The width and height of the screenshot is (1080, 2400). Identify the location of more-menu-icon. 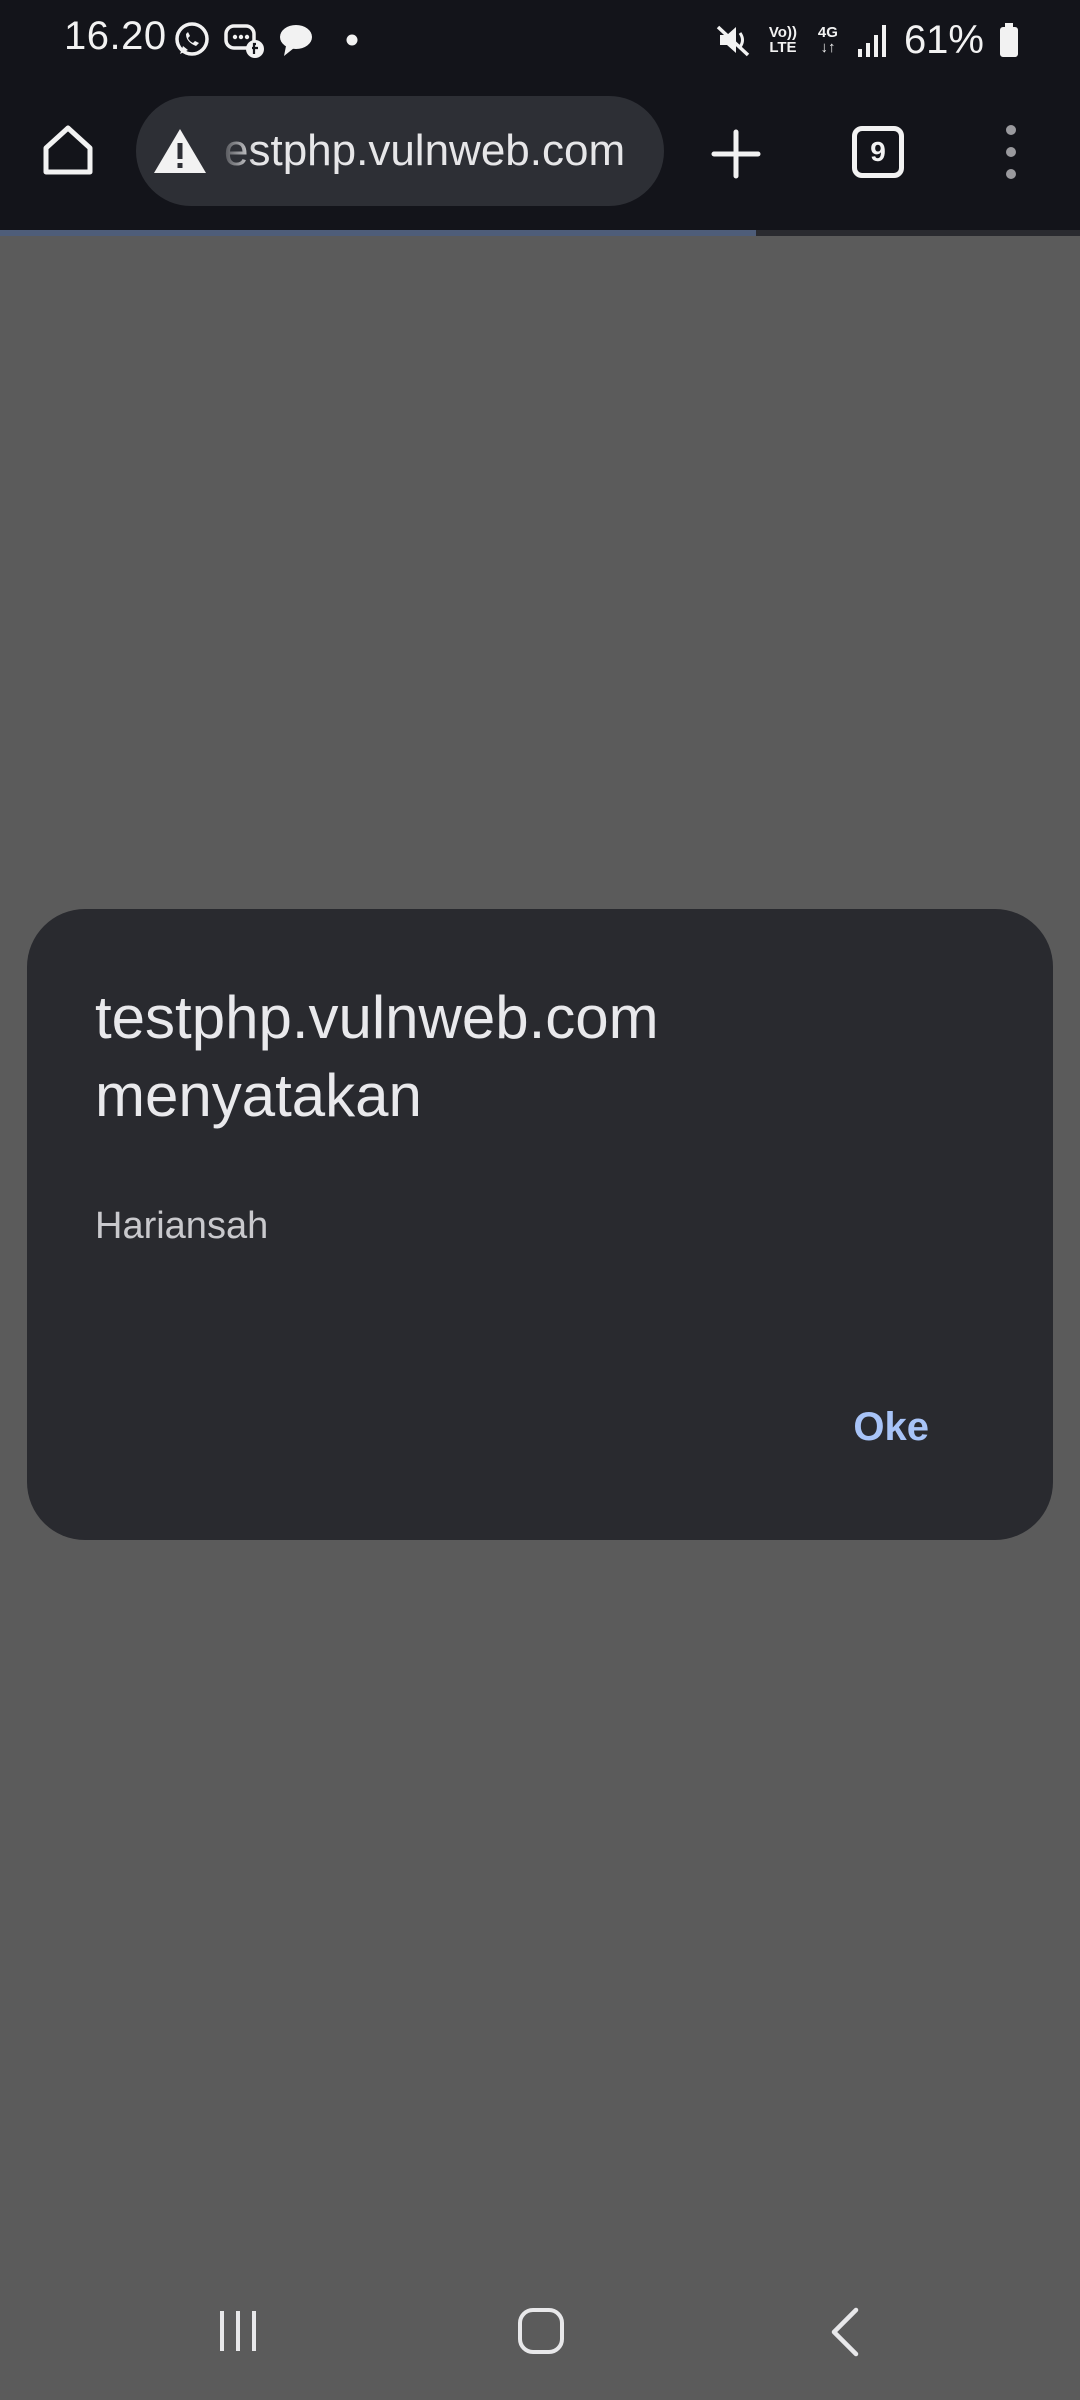
(1011, 152).